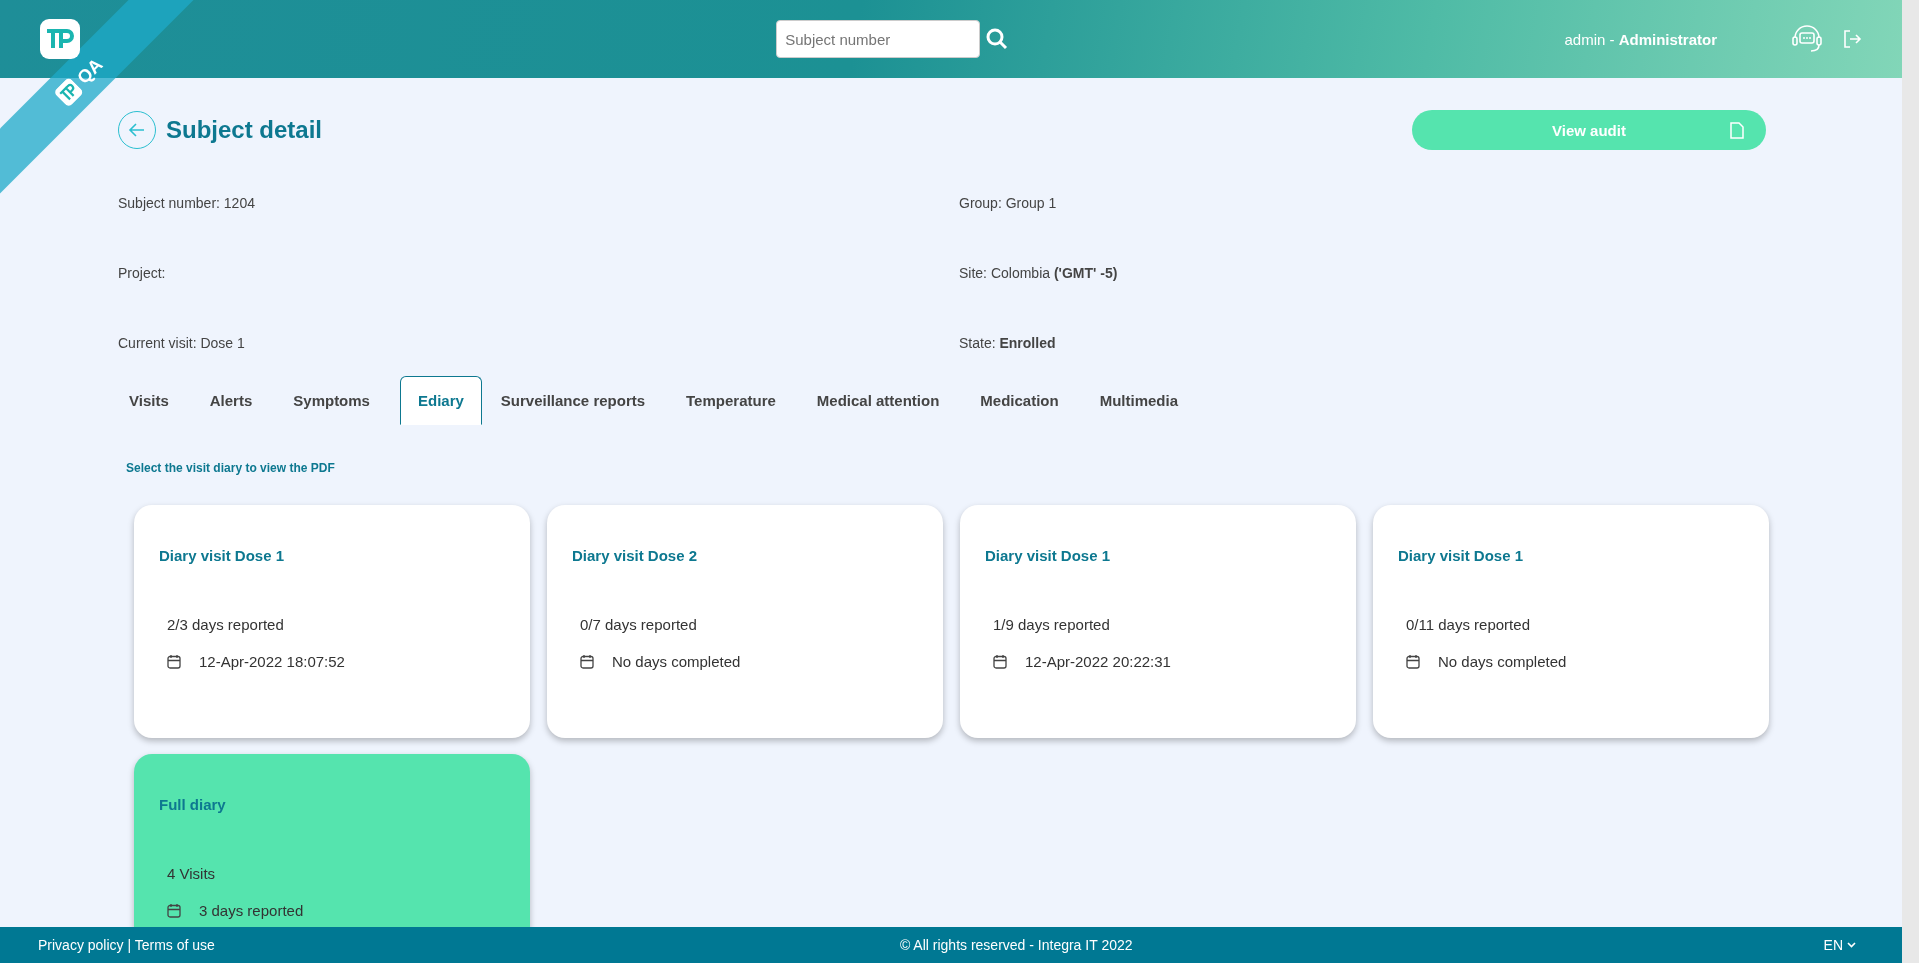  What do you see at coordinates (1158, 621) in the screenshot?
I see `diary-card: Diary visit Dose 1 1/9 days reported 12-Apr-2022 20:22:31` at bounding box center [1158, 621].